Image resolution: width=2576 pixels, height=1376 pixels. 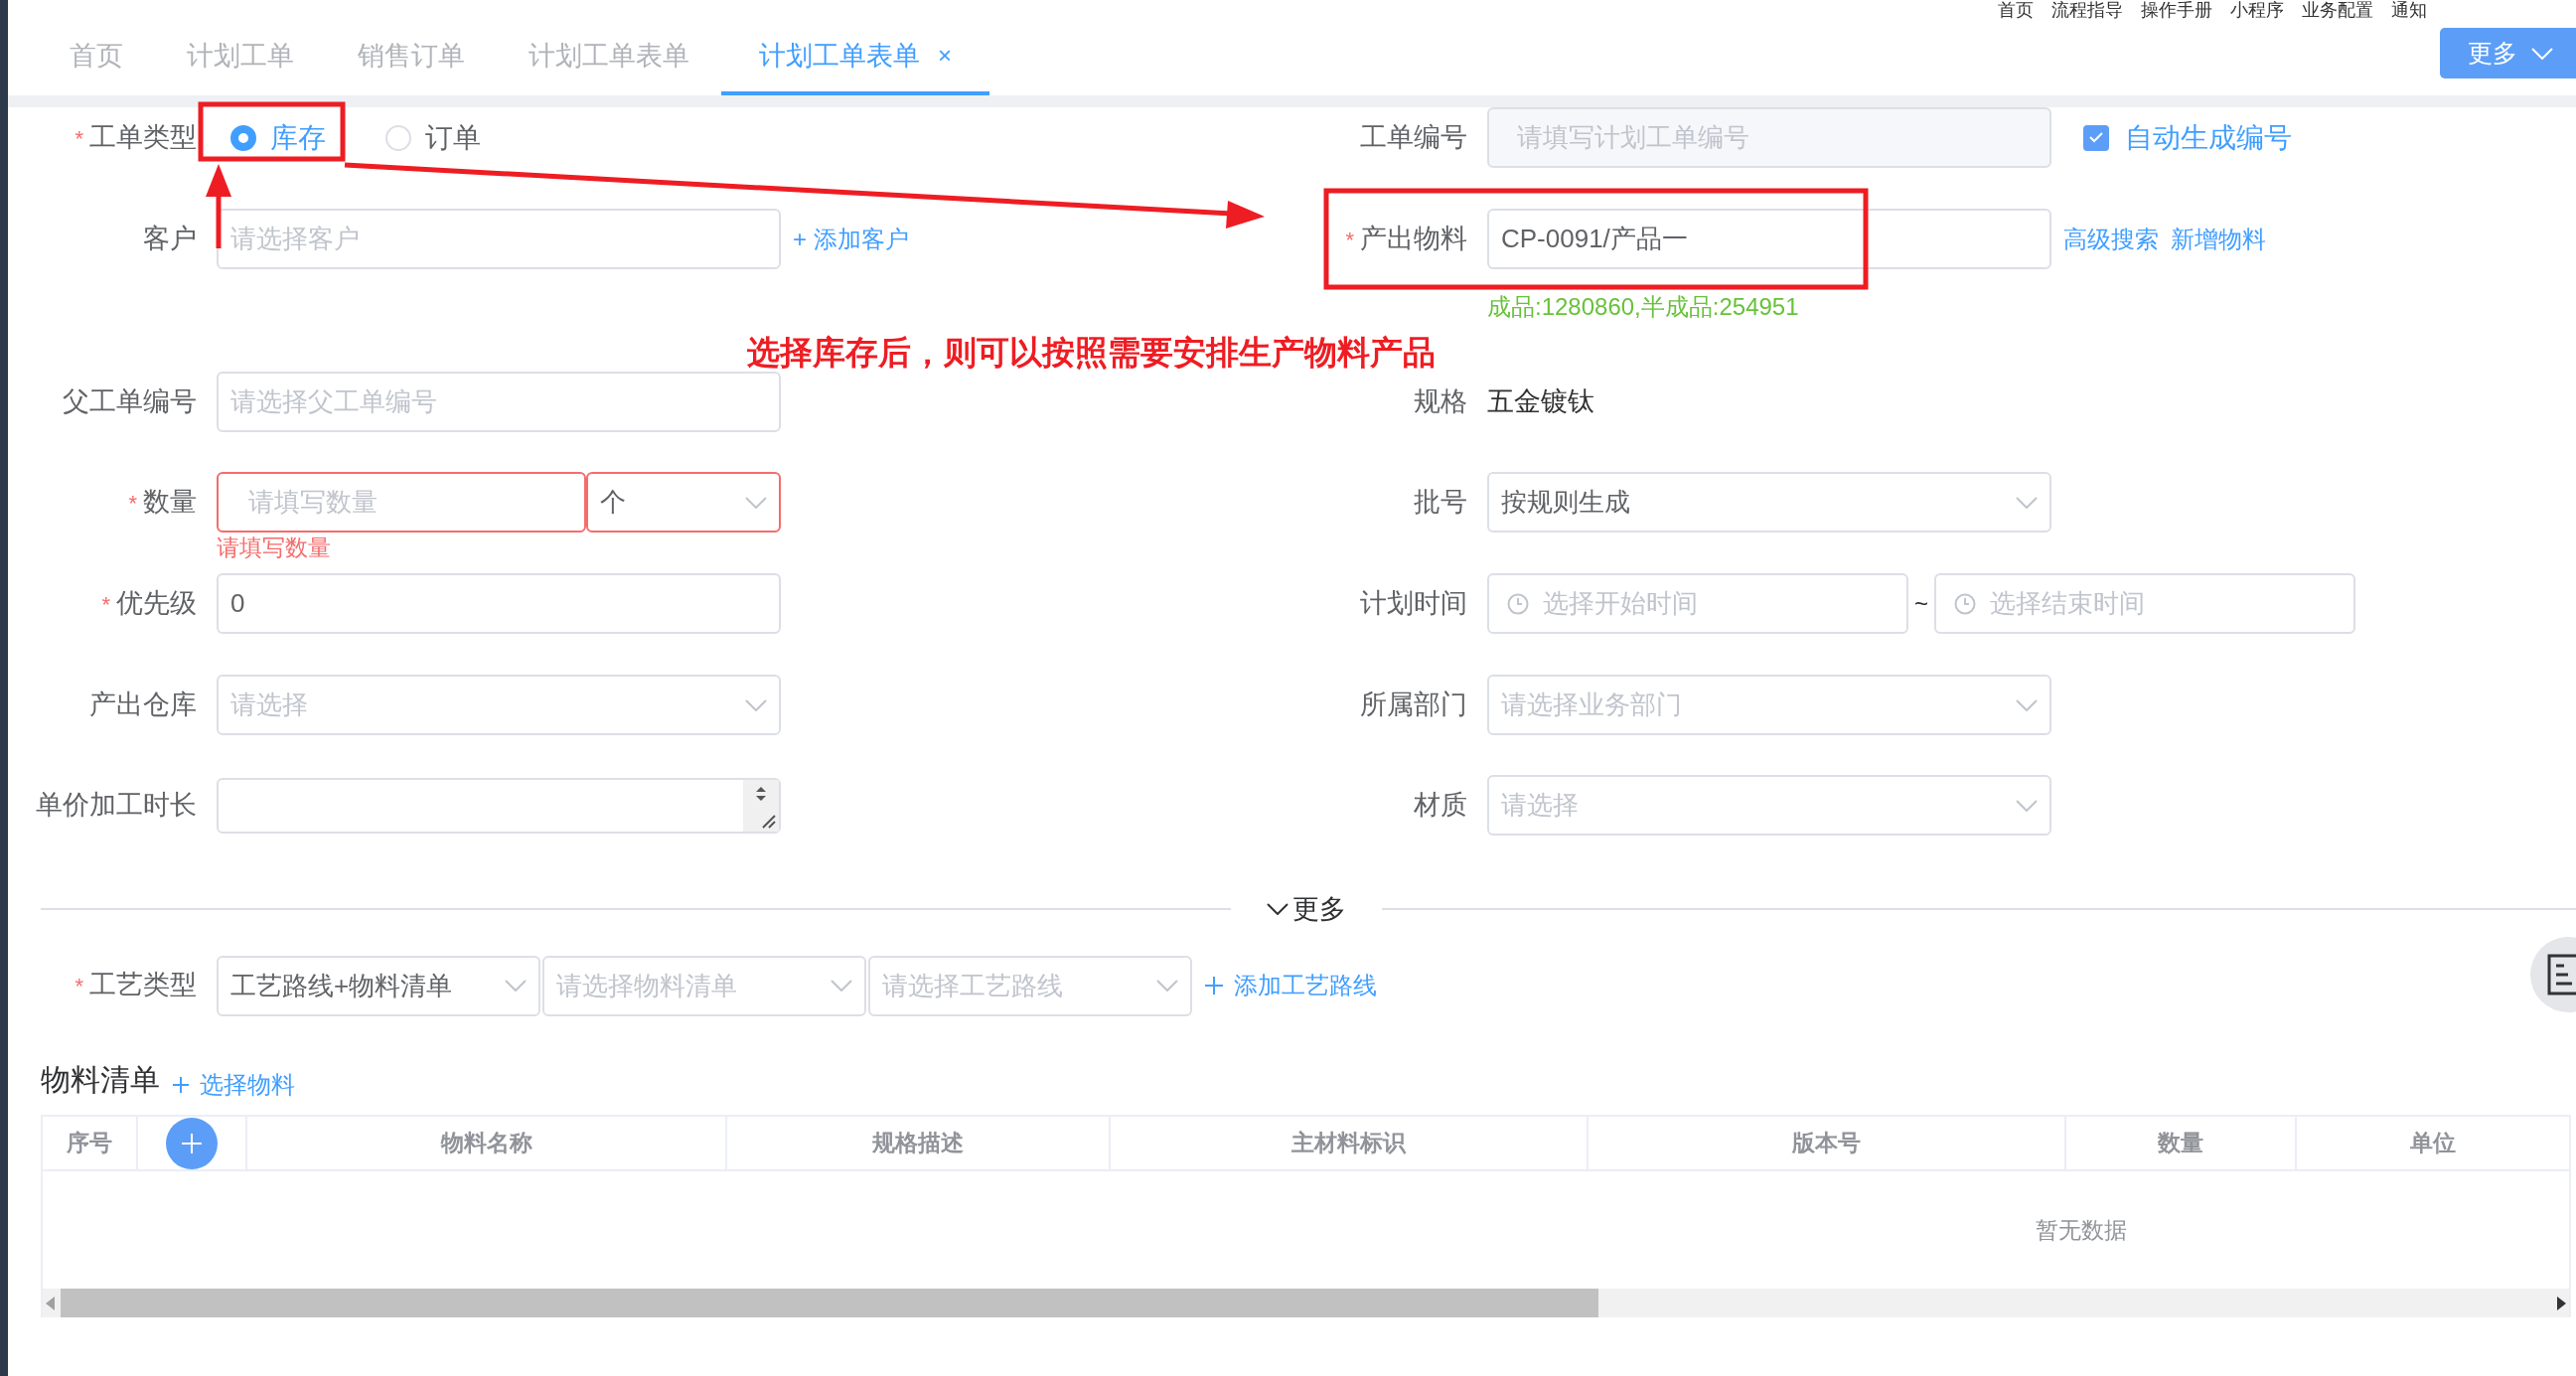 I want to click on input-field: 请填写数量, so click(x=402, y=503).